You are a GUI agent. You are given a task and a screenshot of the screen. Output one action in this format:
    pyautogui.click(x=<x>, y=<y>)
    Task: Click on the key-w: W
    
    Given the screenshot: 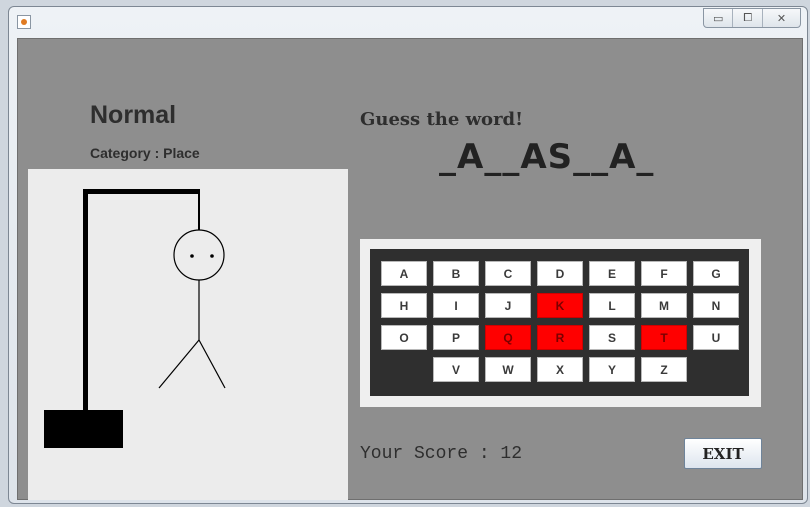 What is the action you would take?
    pyautogui.click(x=508, y=369)
    